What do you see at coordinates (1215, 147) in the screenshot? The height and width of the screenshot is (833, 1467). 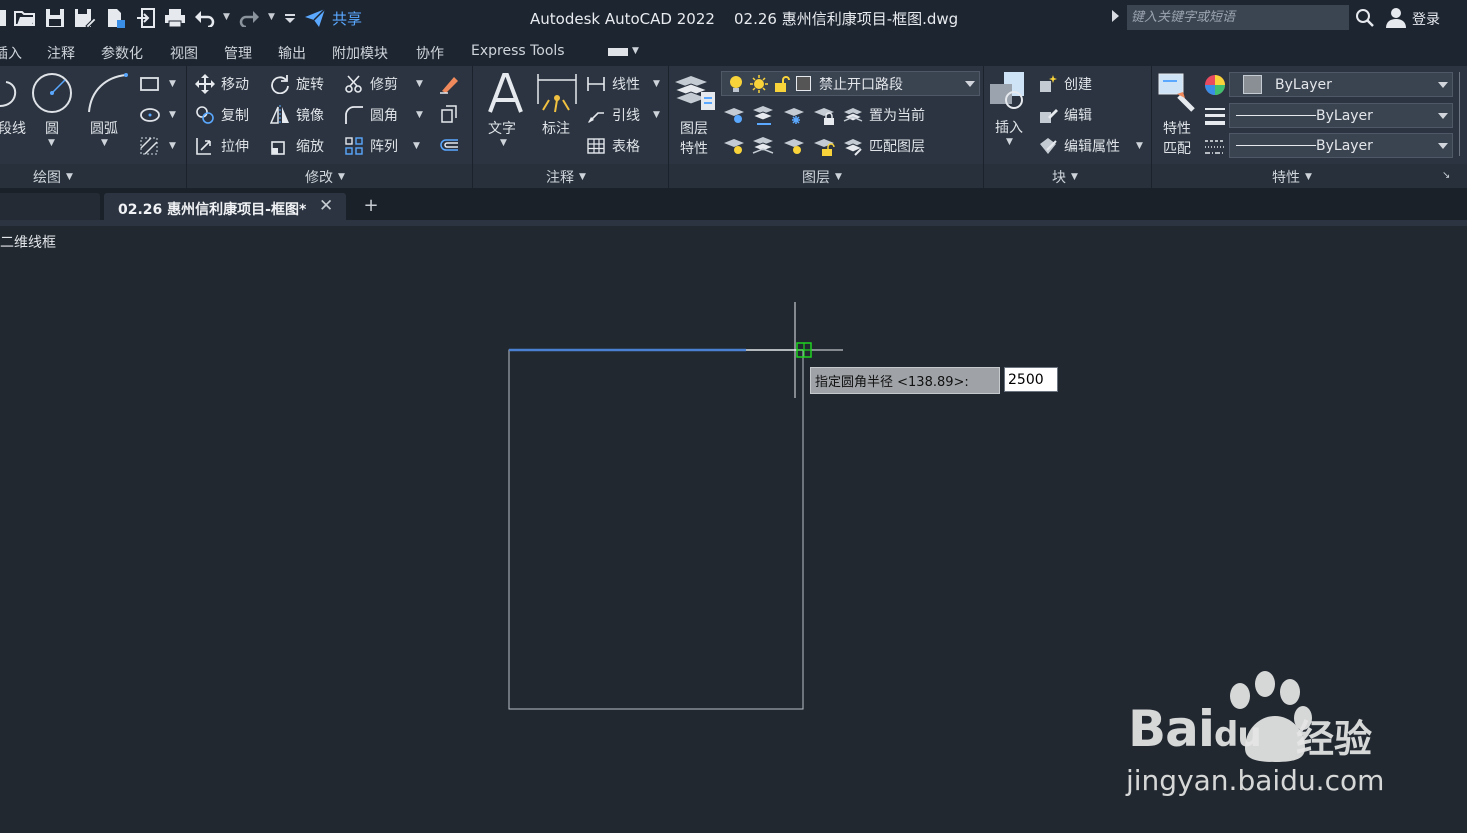 I see `linetype-icon` at bounding box center [1215, 147].